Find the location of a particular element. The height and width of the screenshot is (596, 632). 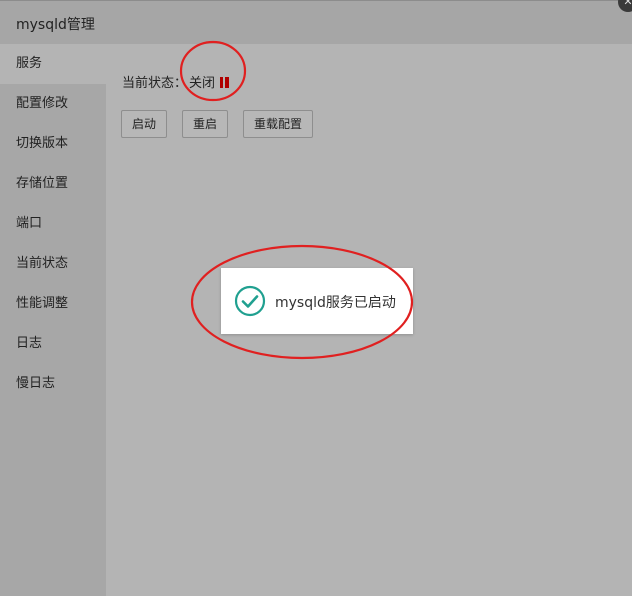

window-title: mysqld管理 is located at coordinates (55, 25).